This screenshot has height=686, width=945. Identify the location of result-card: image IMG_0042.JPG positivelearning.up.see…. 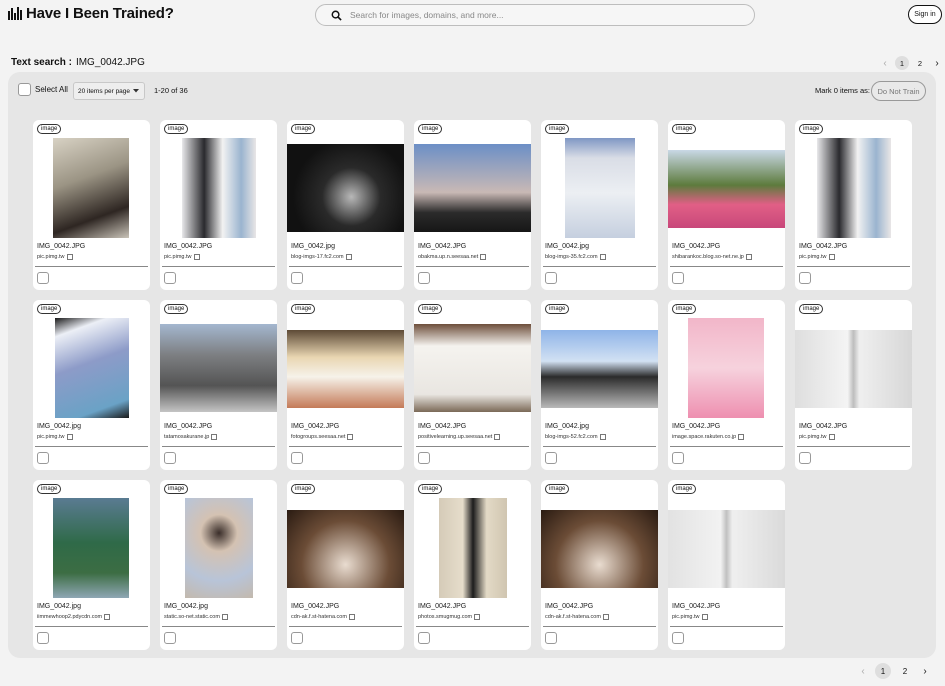
(472, 385).